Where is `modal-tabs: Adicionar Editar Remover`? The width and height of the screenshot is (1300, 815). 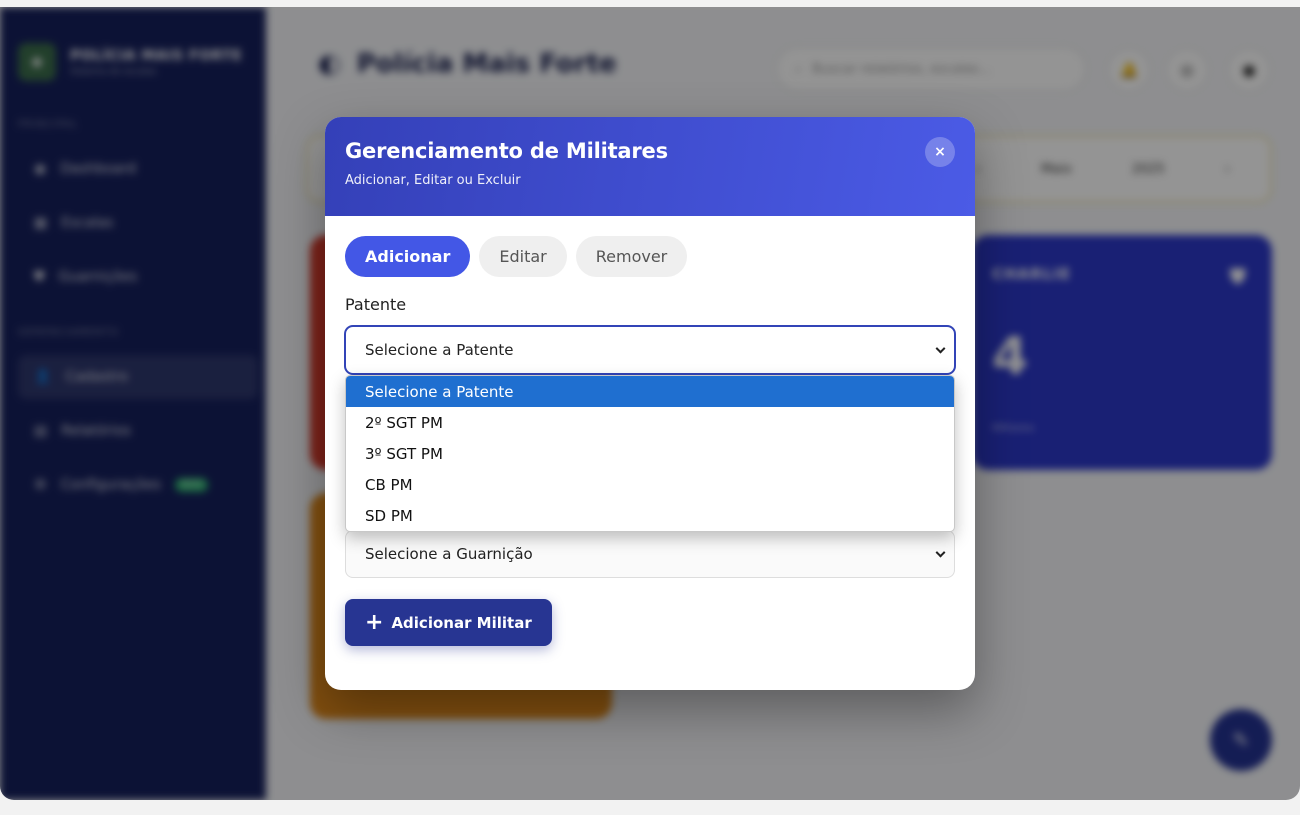
modal-tabs: Adicionar Editar Remover is located at coordinates (516, 256).